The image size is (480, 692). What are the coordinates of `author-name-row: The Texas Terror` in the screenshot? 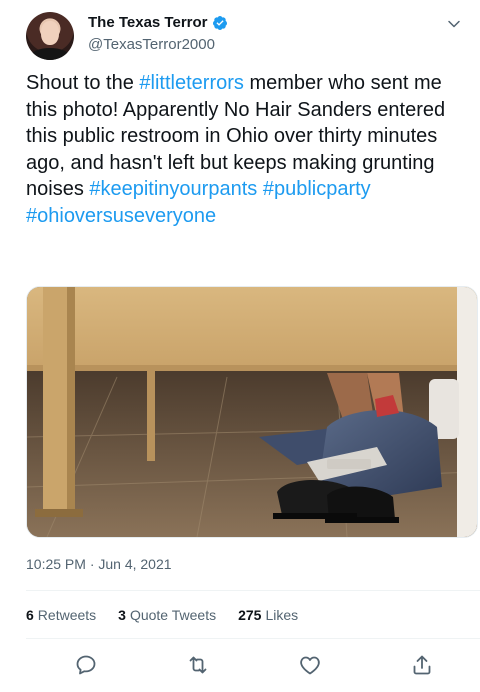 It's located at (158, 22).